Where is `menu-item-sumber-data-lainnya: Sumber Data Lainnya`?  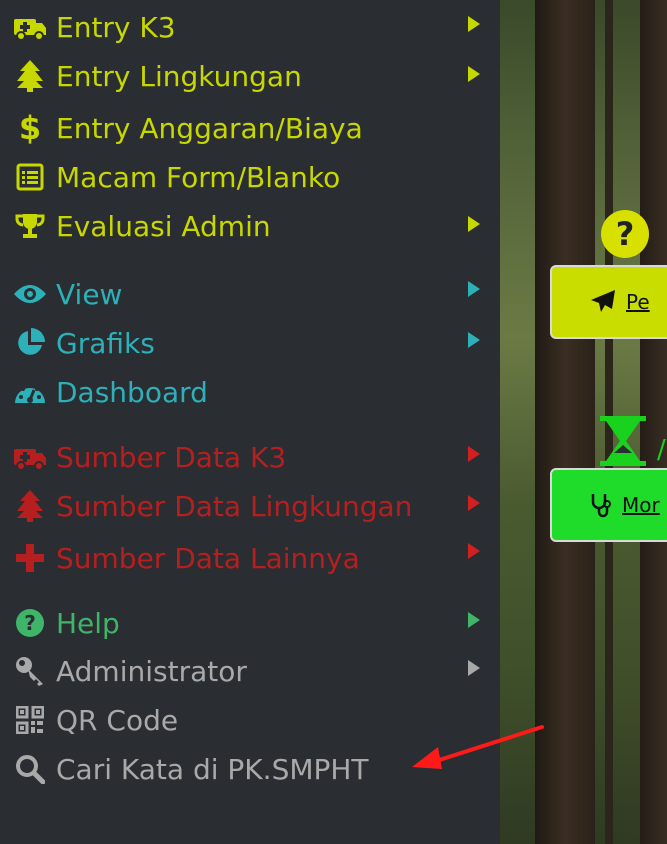 menu-item-sumber-data-lainnya: Sumber Data Lainnya is located at coordinates (186, 558).